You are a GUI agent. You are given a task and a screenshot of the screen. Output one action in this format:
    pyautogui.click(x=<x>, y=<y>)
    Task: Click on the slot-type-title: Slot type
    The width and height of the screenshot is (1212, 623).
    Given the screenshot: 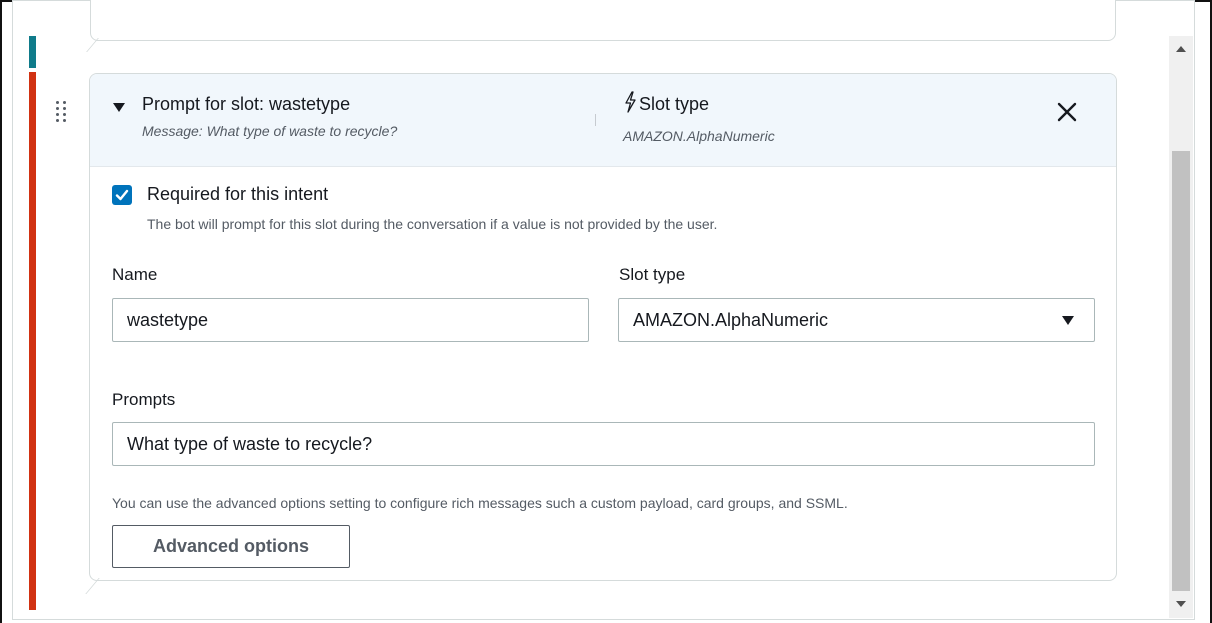 What is the action you would take?
    pyautogui.click(x=674, y=104)
    